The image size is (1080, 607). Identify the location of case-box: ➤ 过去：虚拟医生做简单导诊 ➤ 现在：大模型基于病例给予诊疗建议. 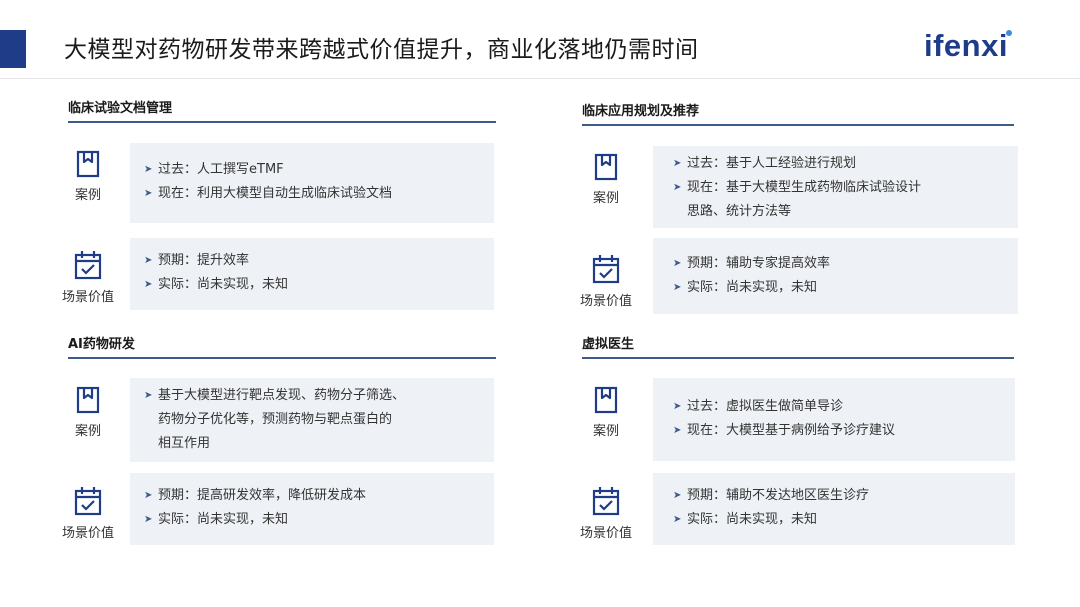
(834, 419).